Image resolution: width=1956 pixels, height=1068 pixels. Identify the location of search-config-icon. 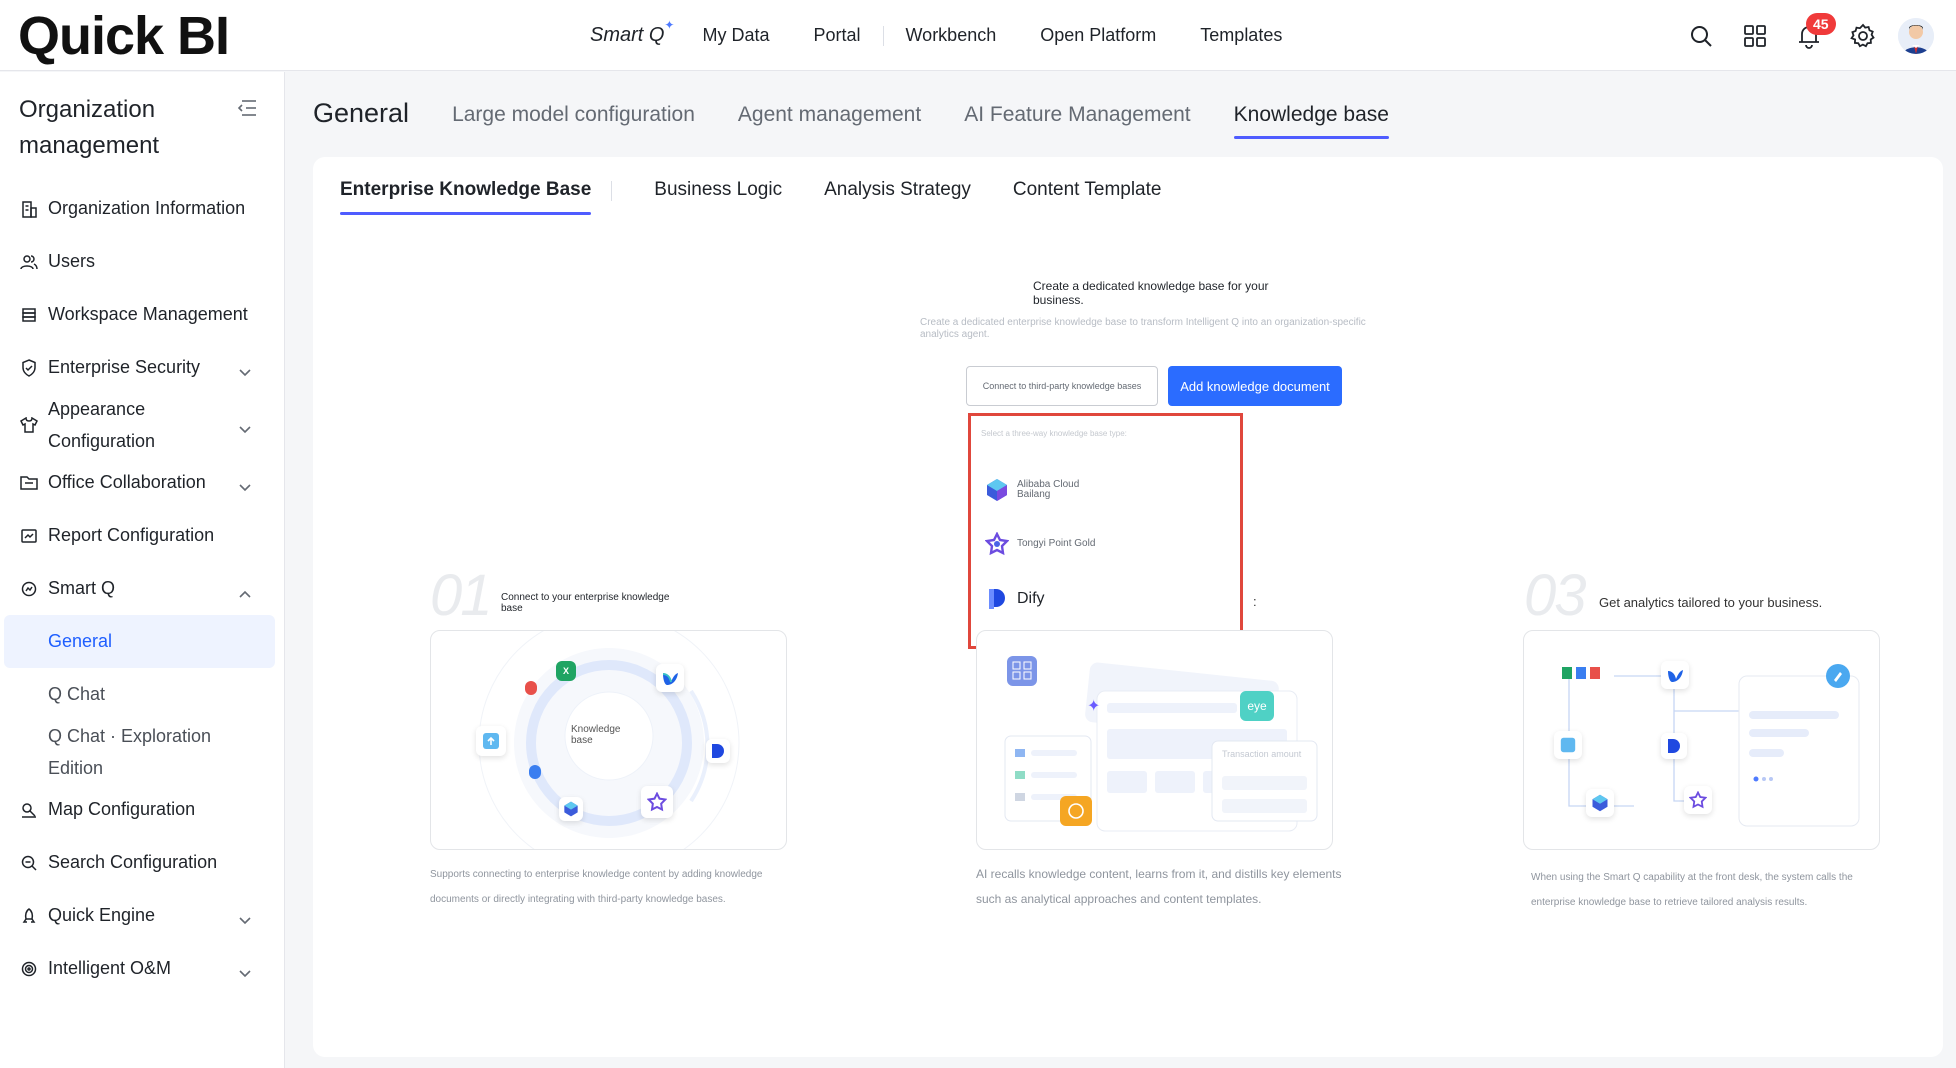
(29, 863).